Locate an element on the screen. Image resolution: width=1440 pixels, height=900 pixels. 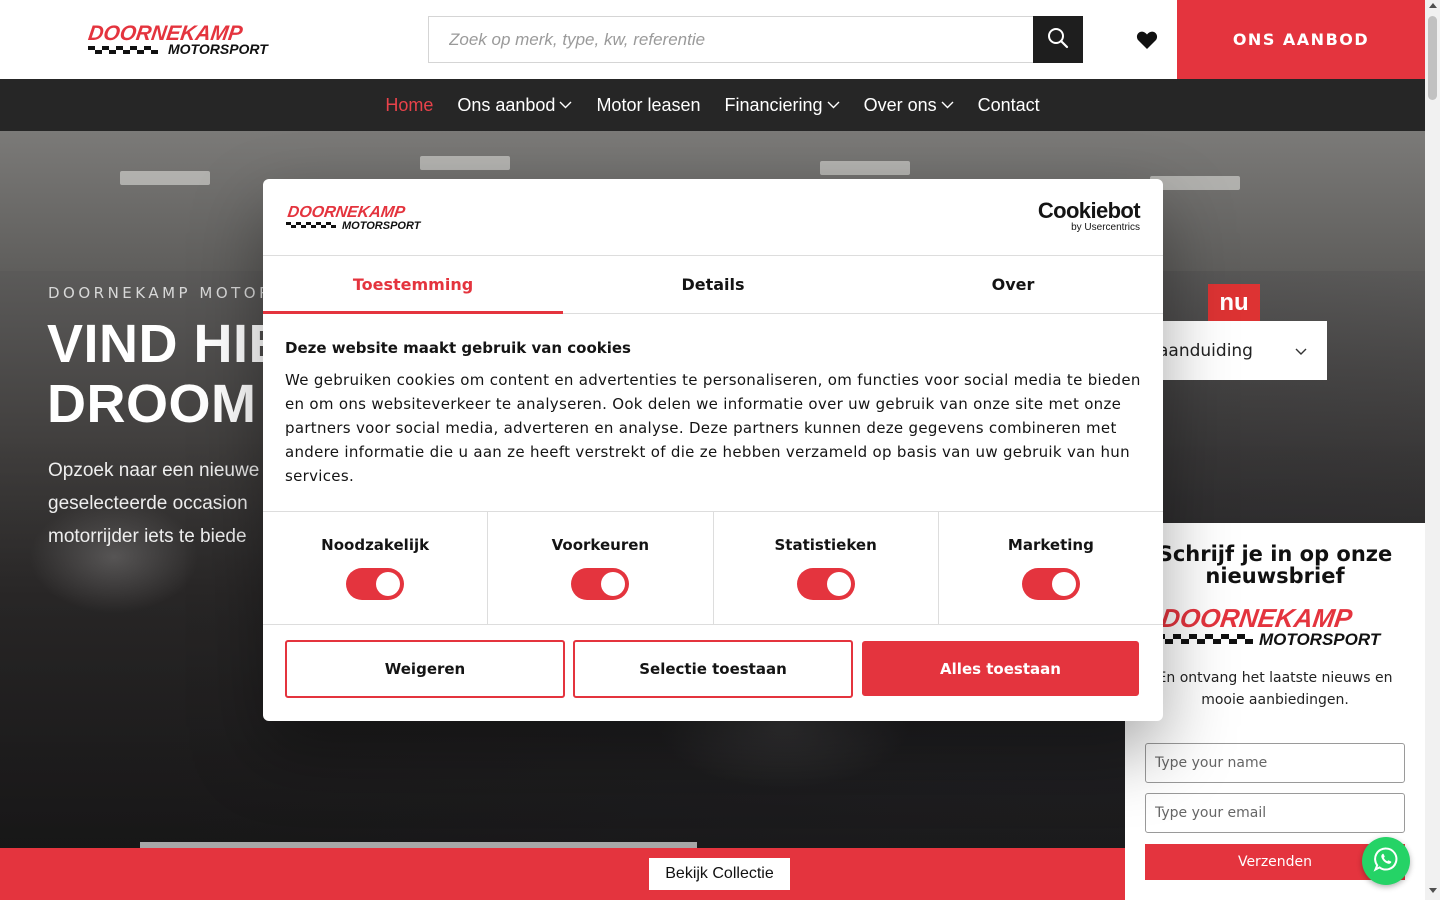
category-marketing: Marketing is located at coordinates (1051, 568).